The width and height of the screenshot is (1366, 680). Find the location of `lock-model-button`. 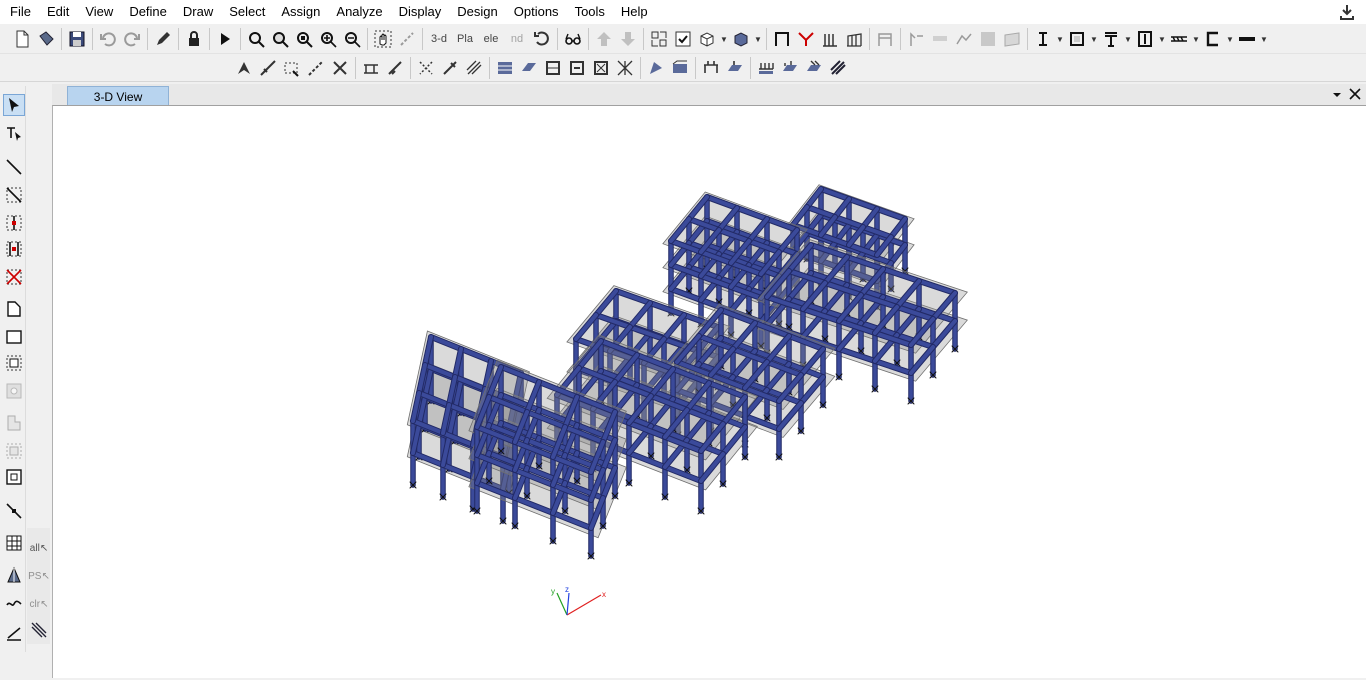

lock-model-button is located at coordinates (194, 39).